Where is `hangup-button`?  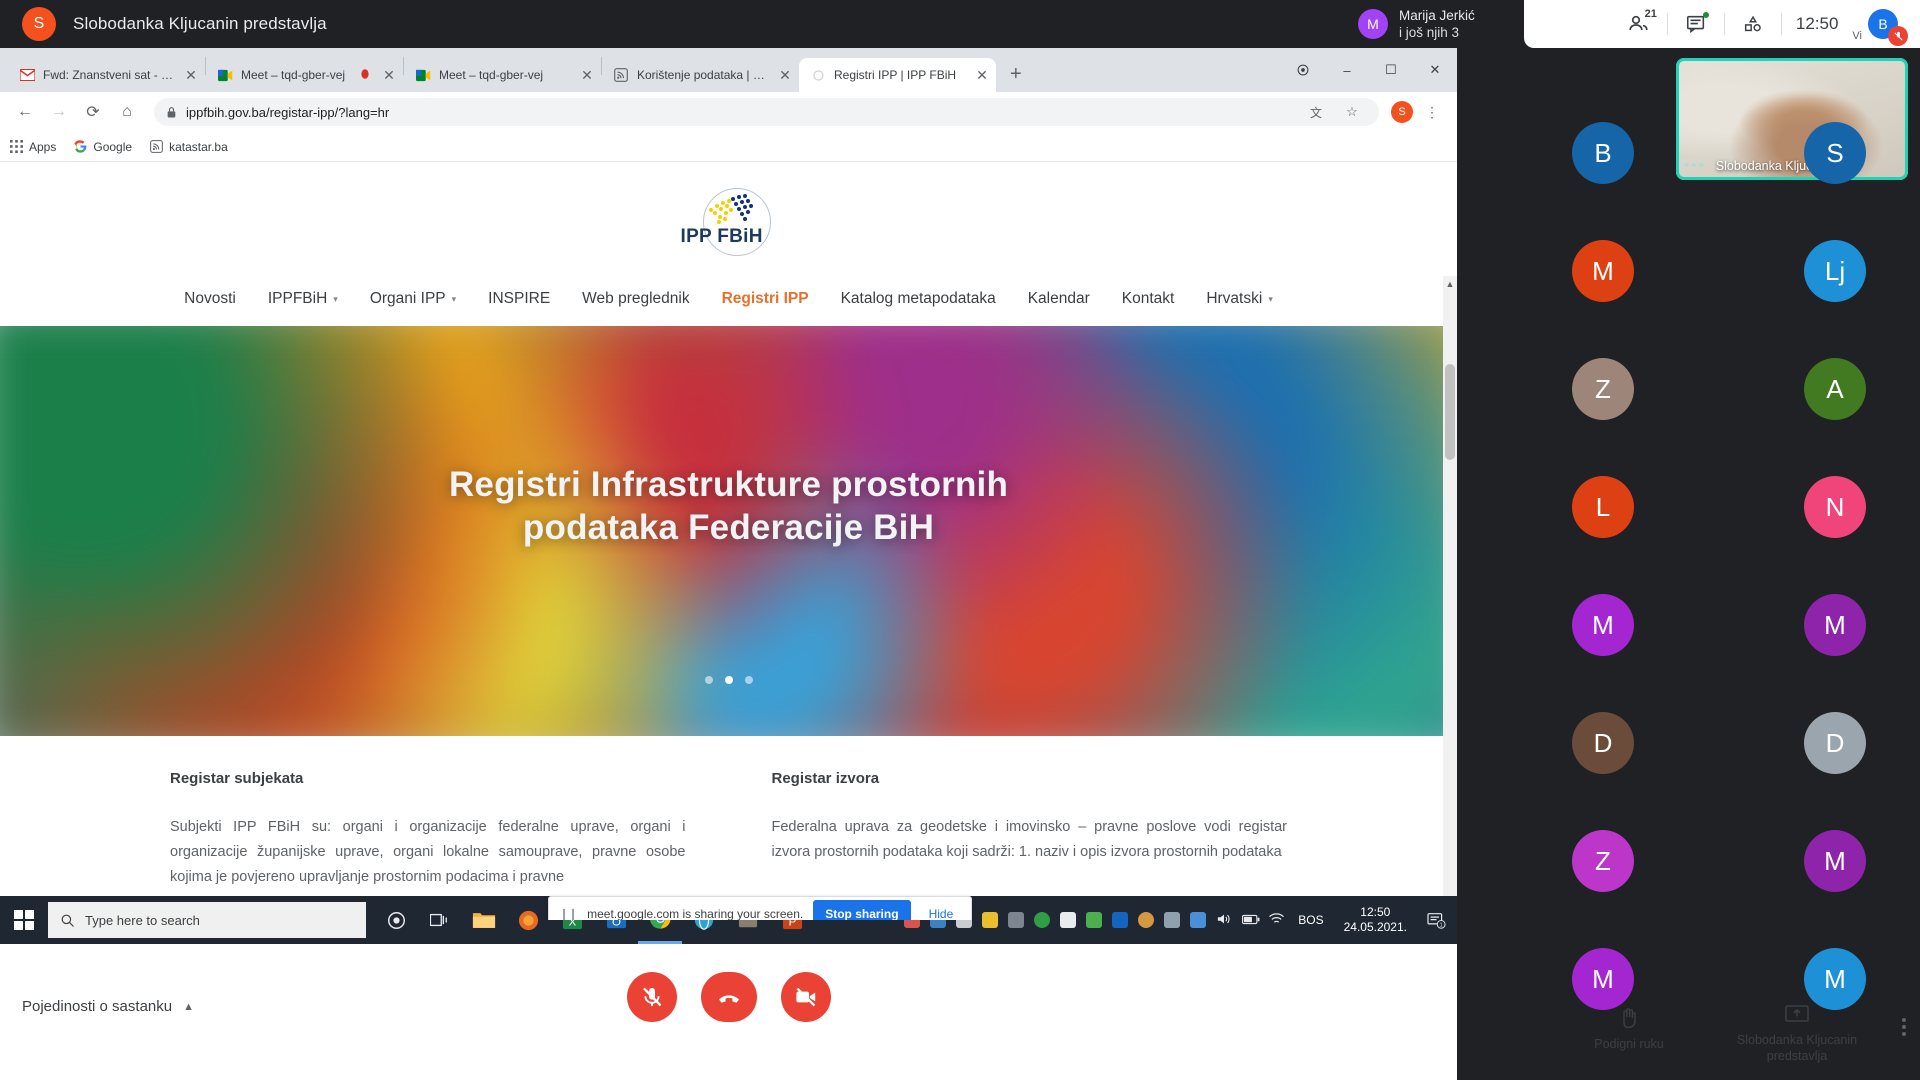 hangup-button is located at coordinates (728, 997).